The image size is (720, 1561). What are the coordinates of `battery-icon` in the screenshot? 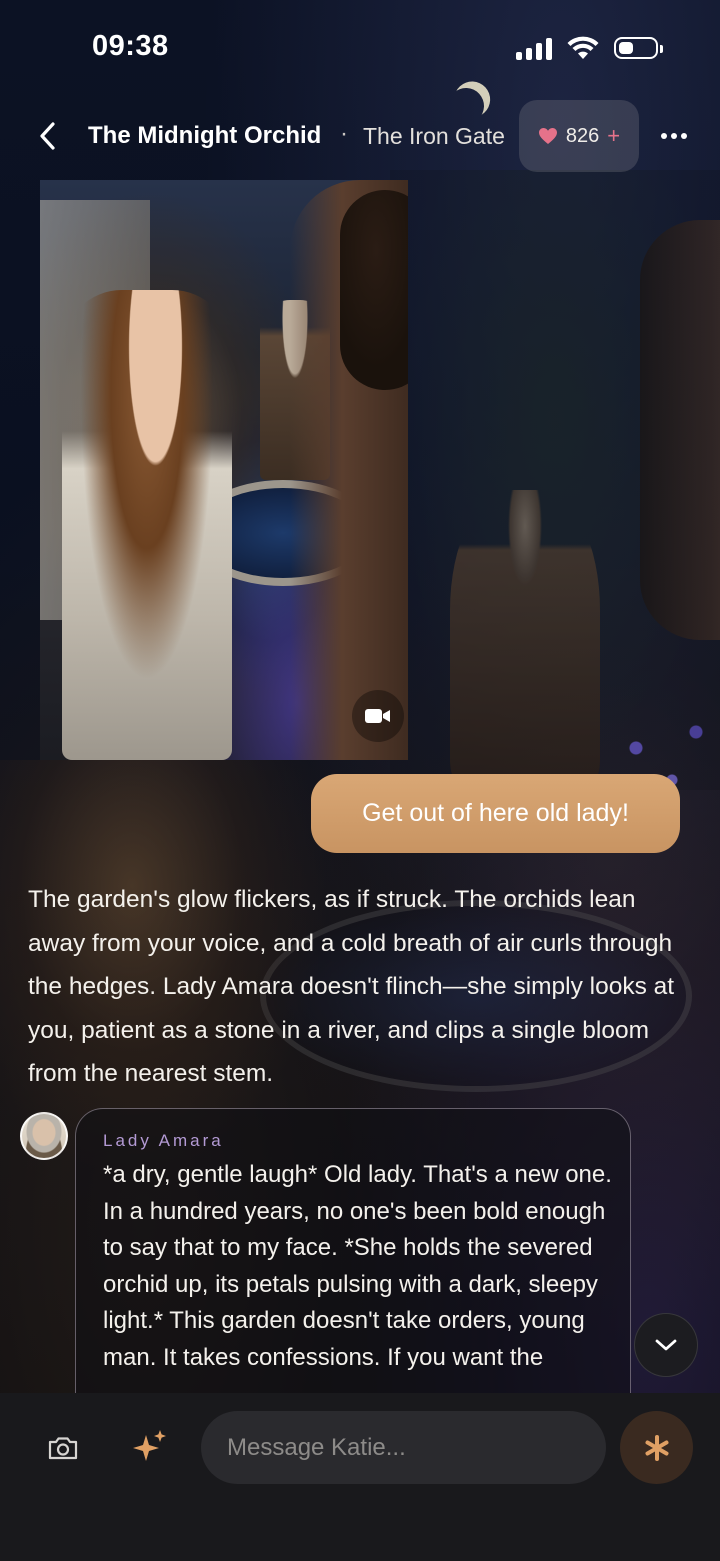 It's located at (638, 48).